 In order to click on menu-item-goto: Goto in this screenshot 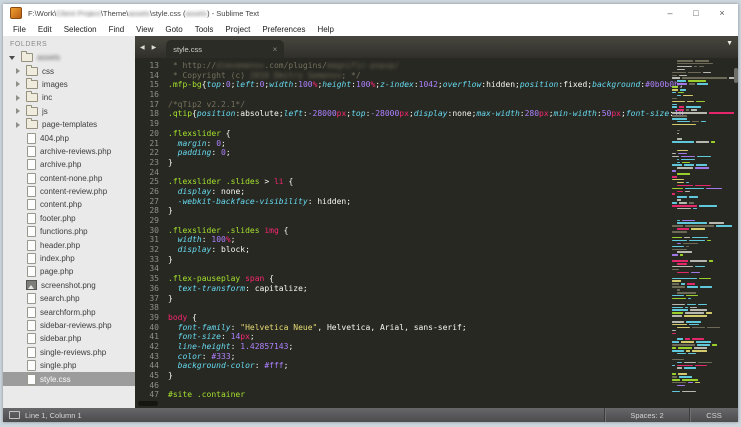, I will do `click(173, 29)`.